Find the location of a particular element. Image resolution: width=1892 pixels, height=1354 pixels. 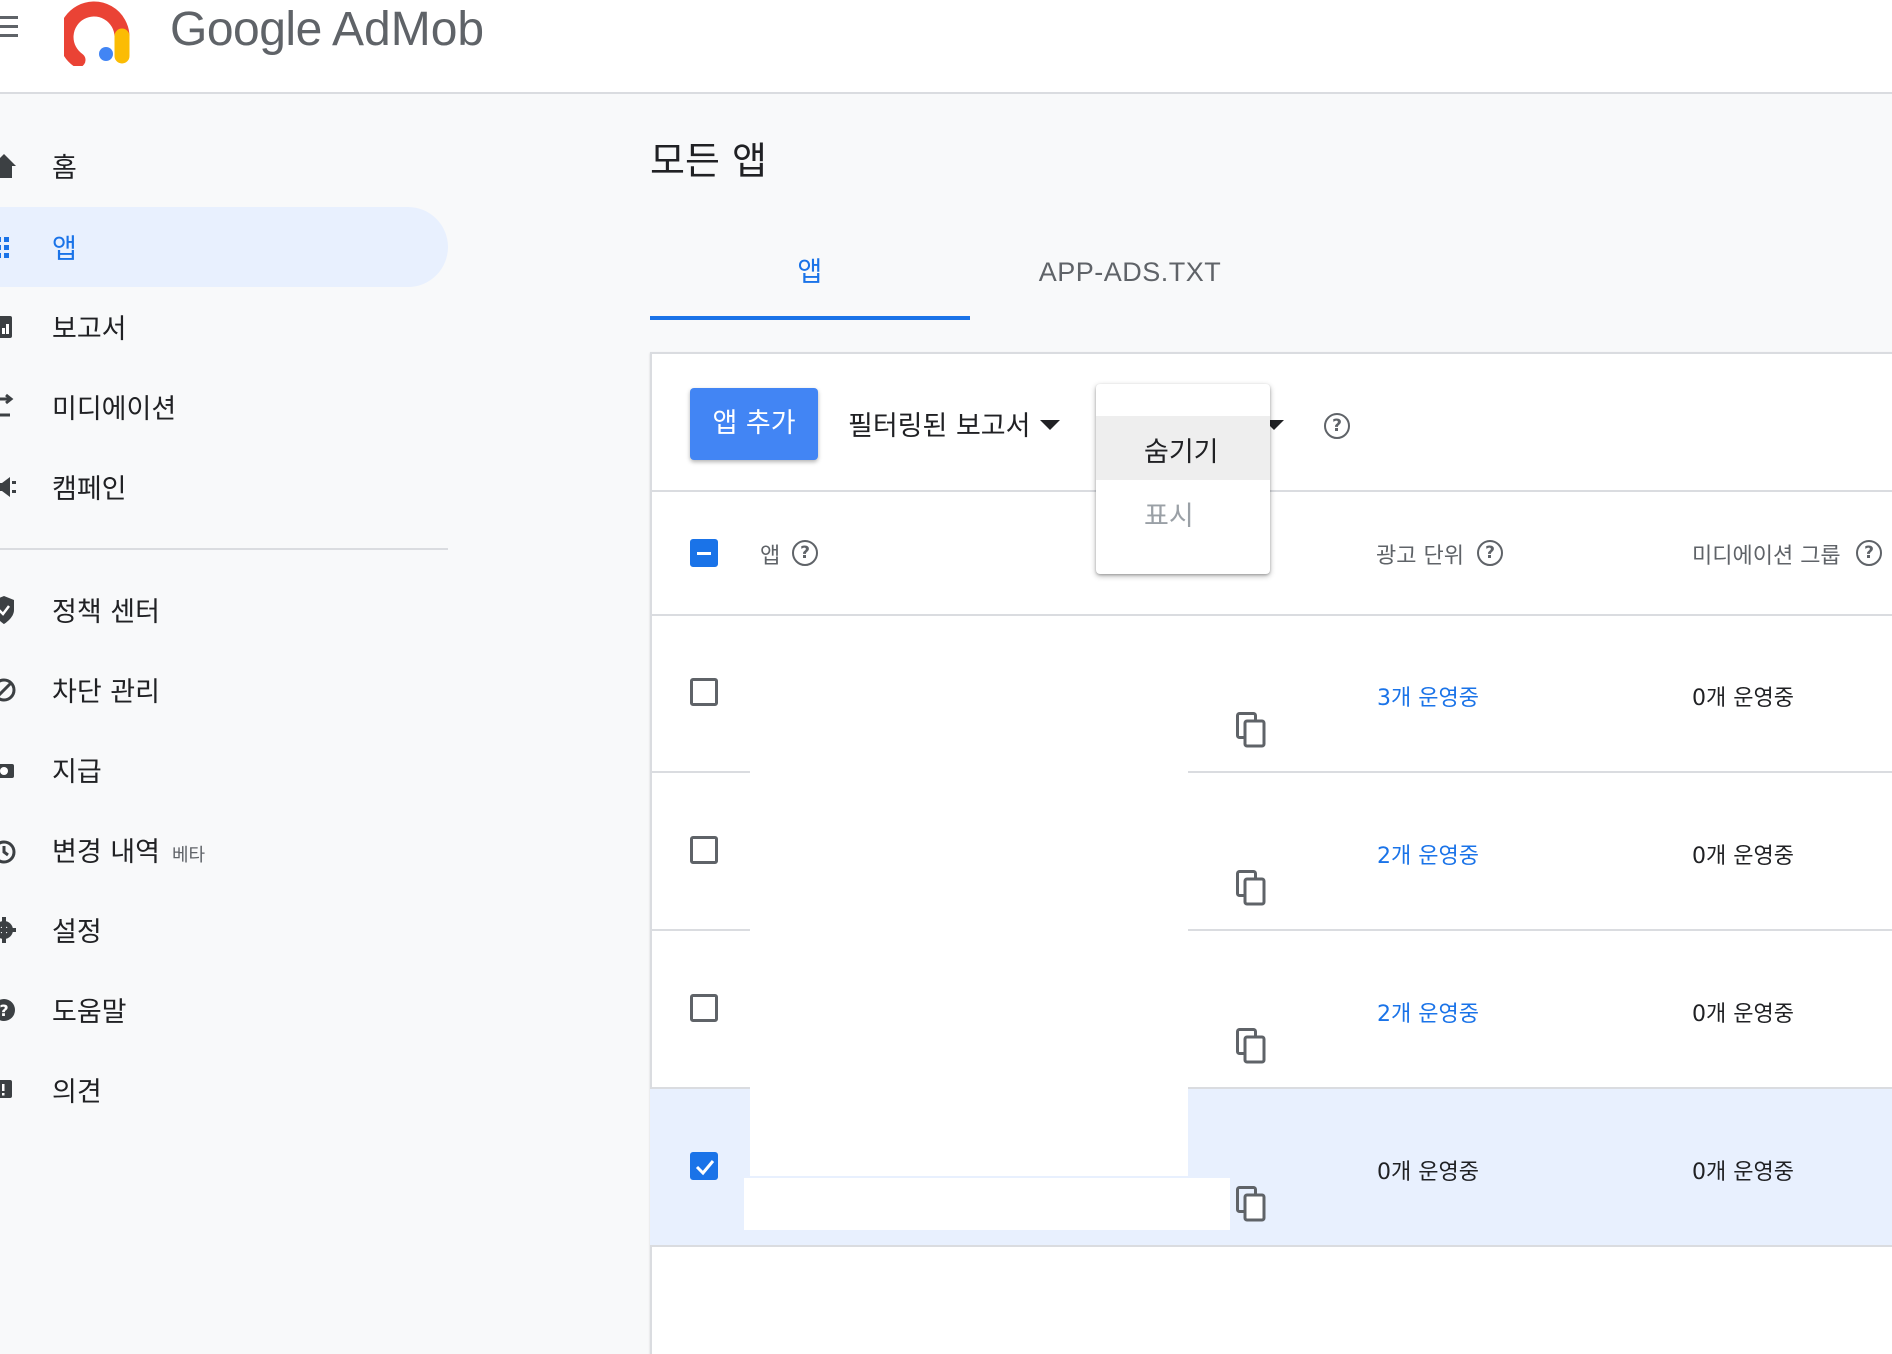

sidebar-item-campaigns: 캠페인 is located at coordinates (224, 487).